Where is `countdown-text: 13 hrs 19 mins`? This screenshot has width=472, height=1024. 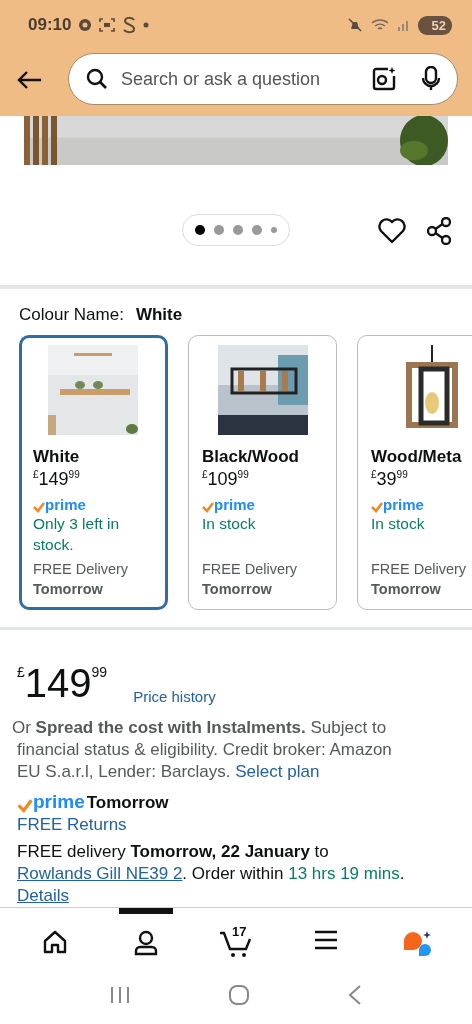 countdown-text: 13 hrs 19 mins is located at coordinates (344, 873).